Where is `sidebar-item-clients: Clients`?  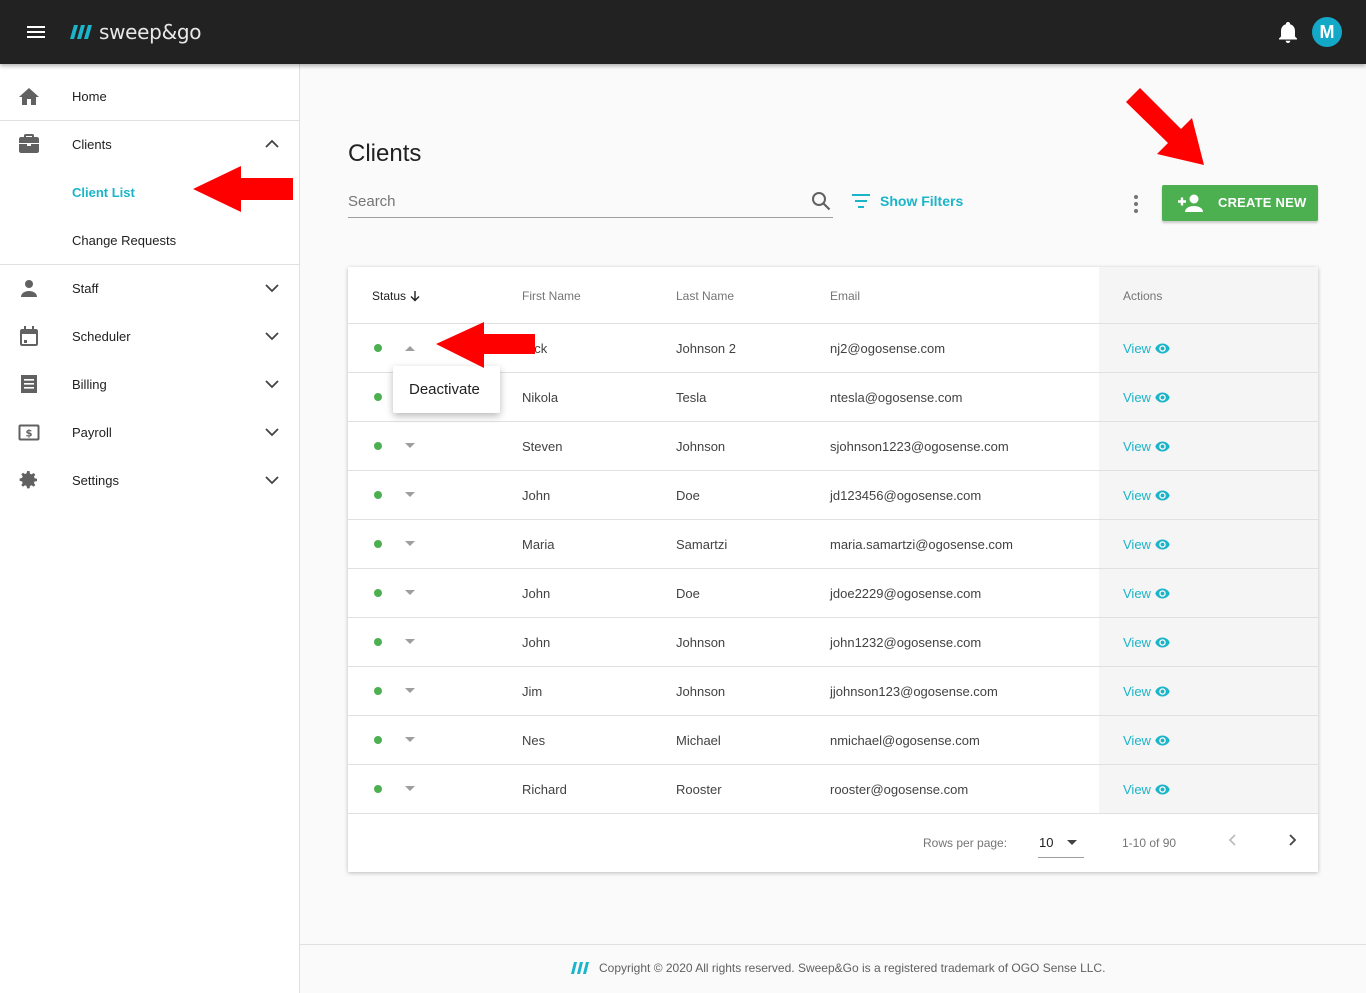 sidebar-item-clients: Clients is located at coordinates (149, 144).